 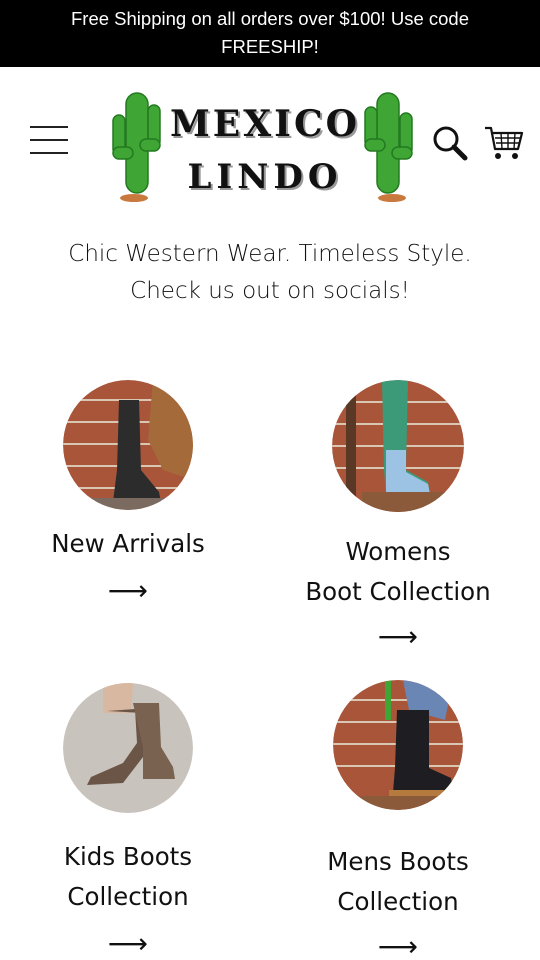 I want to click on collection-mens-boots: Mens Boots Collection ⟶, so click(x=398, y=820).